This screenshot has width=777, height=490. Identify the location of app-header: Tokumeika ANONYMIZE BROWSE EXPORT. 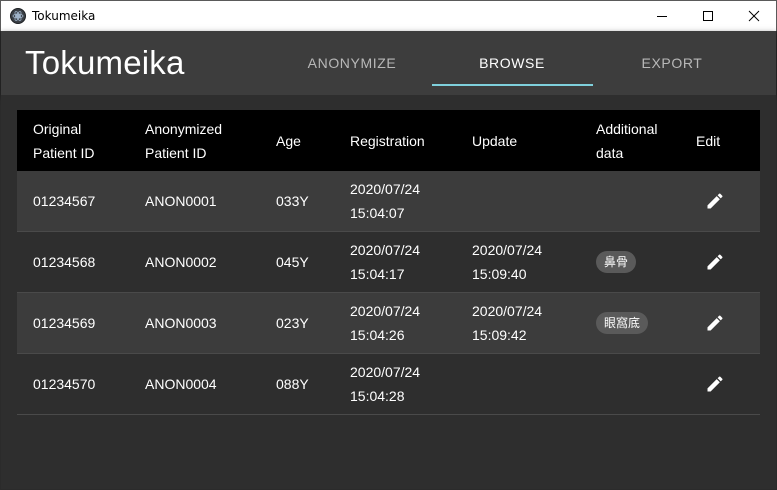
(388, 63).